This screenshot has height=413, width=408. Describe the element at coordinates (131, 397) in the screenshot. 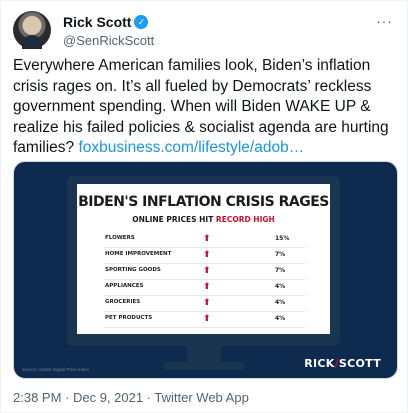

I see `tweet-timestamp: 2:38 PM · Dec 9, 2021 · Twitter Web App` at that location.